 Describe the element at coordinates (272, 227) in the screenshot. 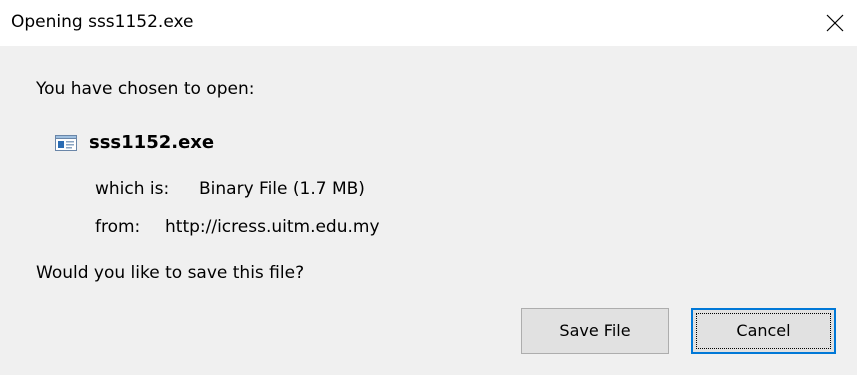

I see `from-value: http://icress.uitm.edu.my` at that location.